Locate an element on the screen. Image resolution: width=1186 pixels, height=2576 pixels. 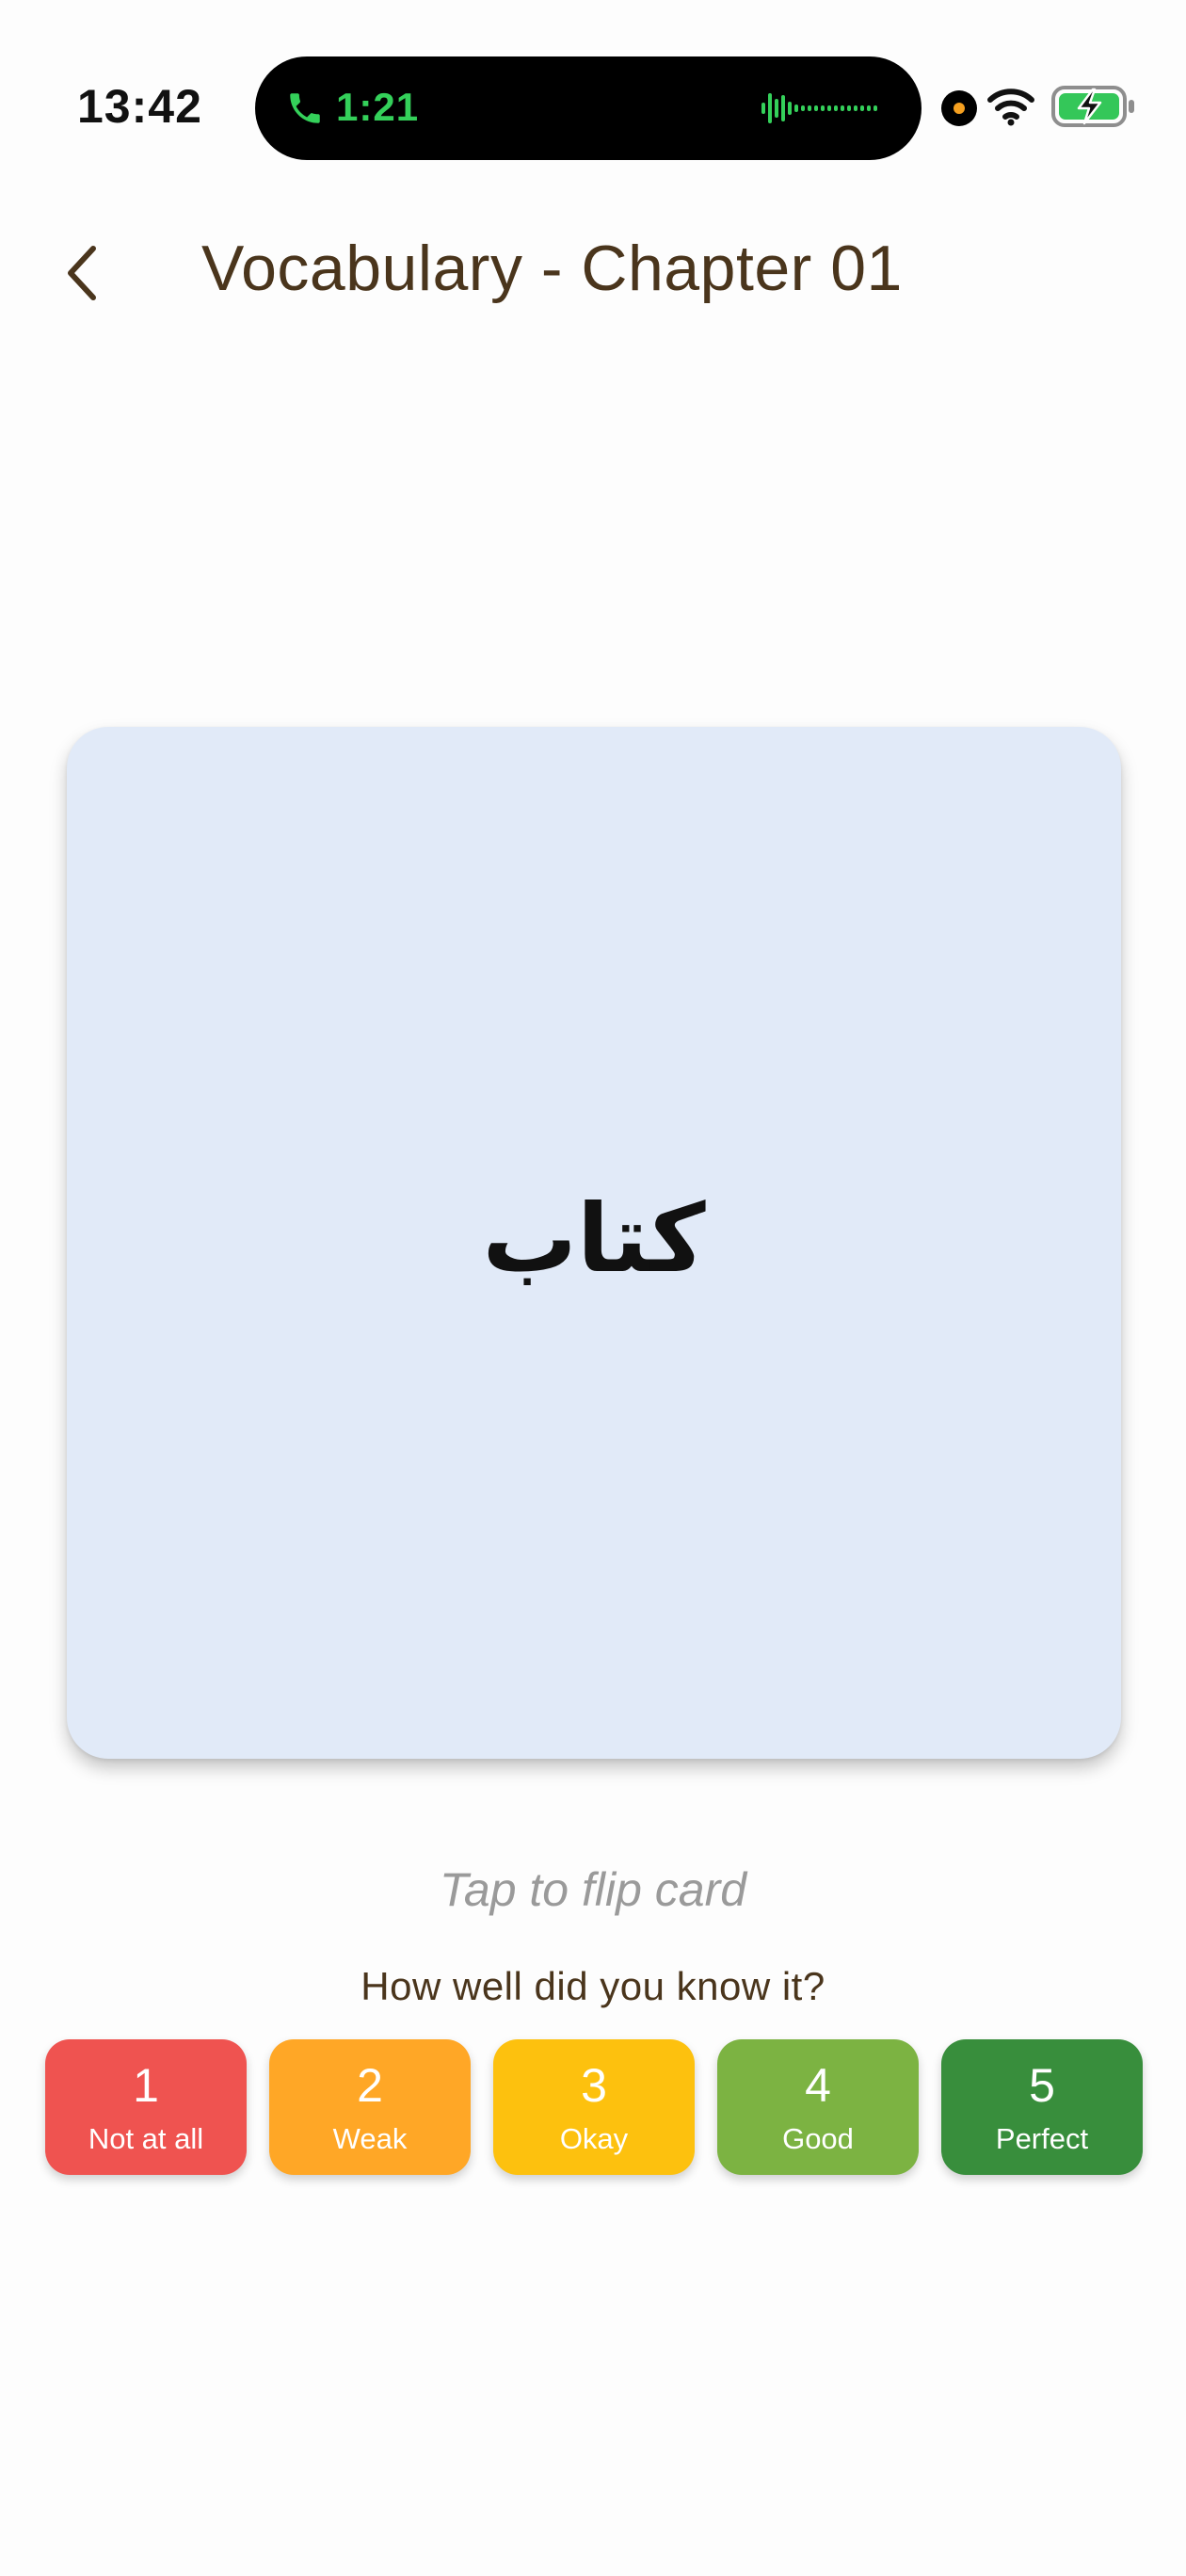
back-button is located at coordinates (82, 273).